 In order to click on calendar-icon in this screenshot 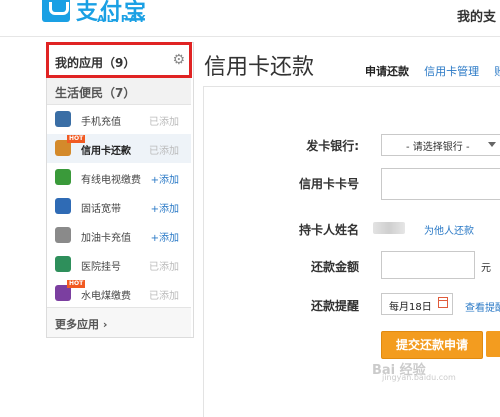, I will do `click(443, 302)`.